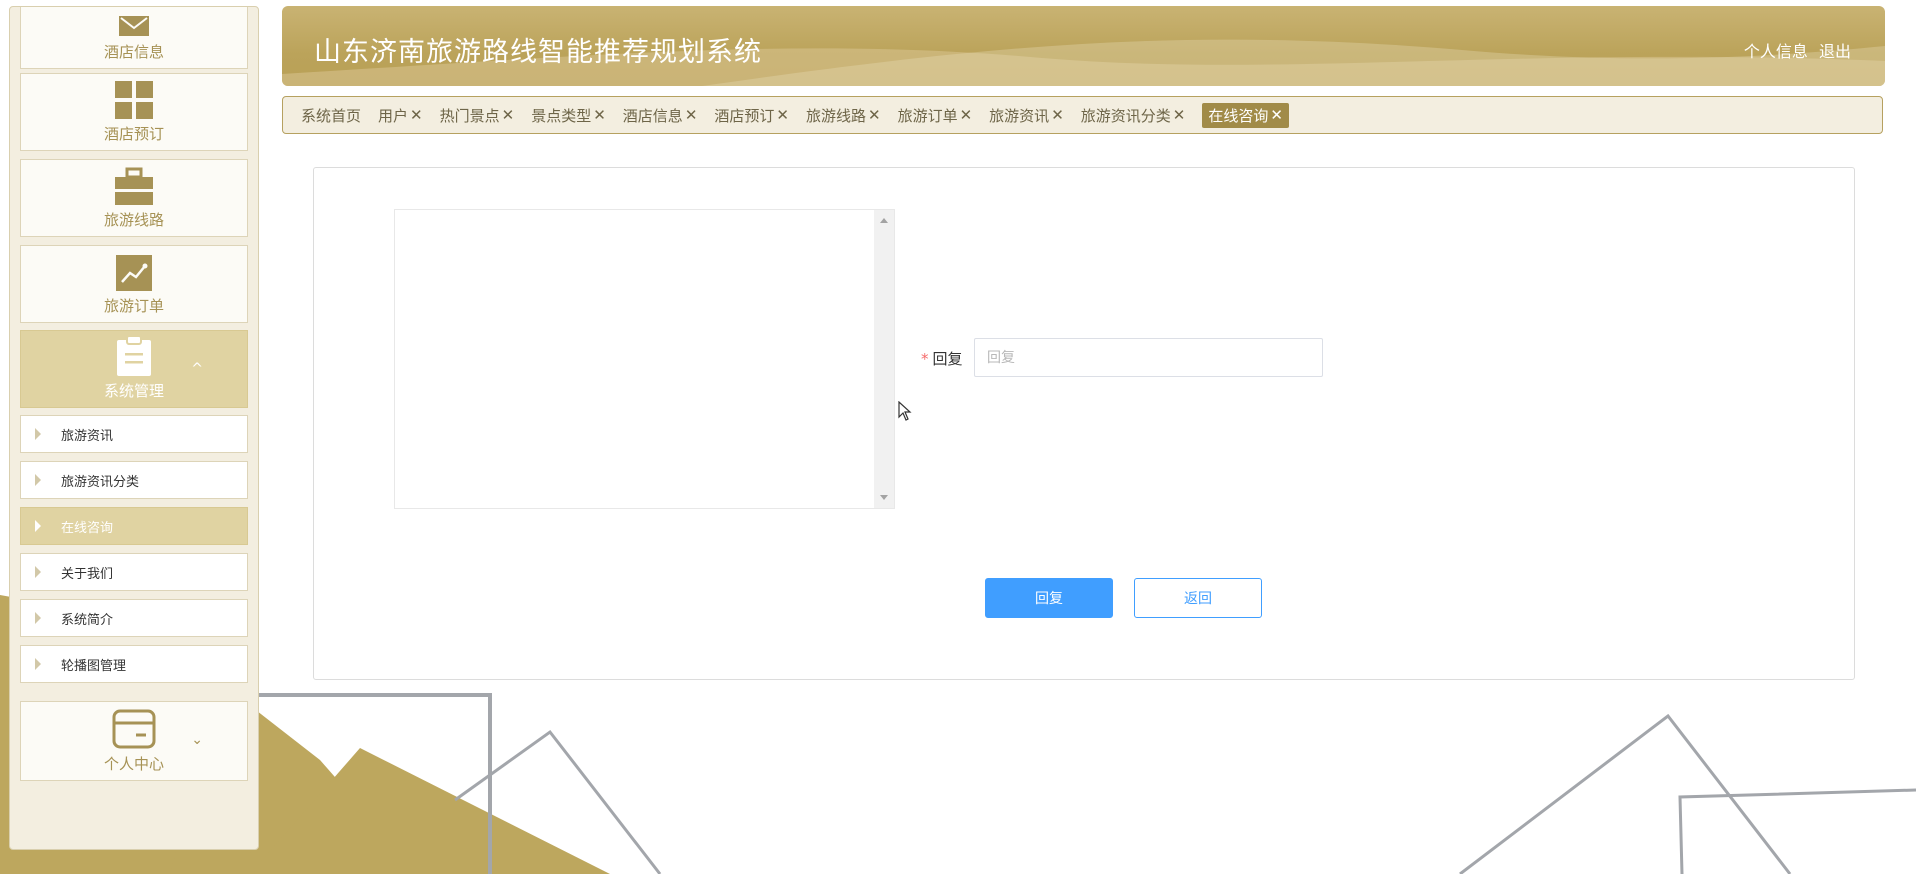 This screenshot has height=874, width=1916. Describe the element at coordinates (94, 666) in the screenshot. I see `submenu-item-label: 轮播图管理` at that location.